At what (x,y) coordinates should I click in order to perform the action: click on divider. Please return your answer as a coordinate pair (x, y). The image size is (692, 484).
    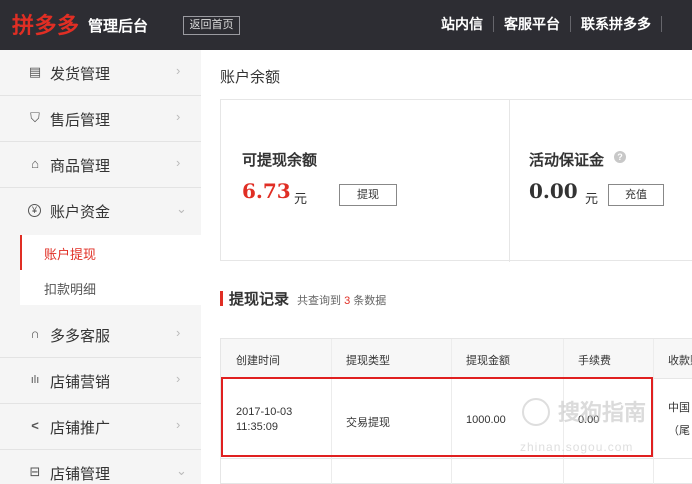
    Looking at the image, I should click on (509, 181).